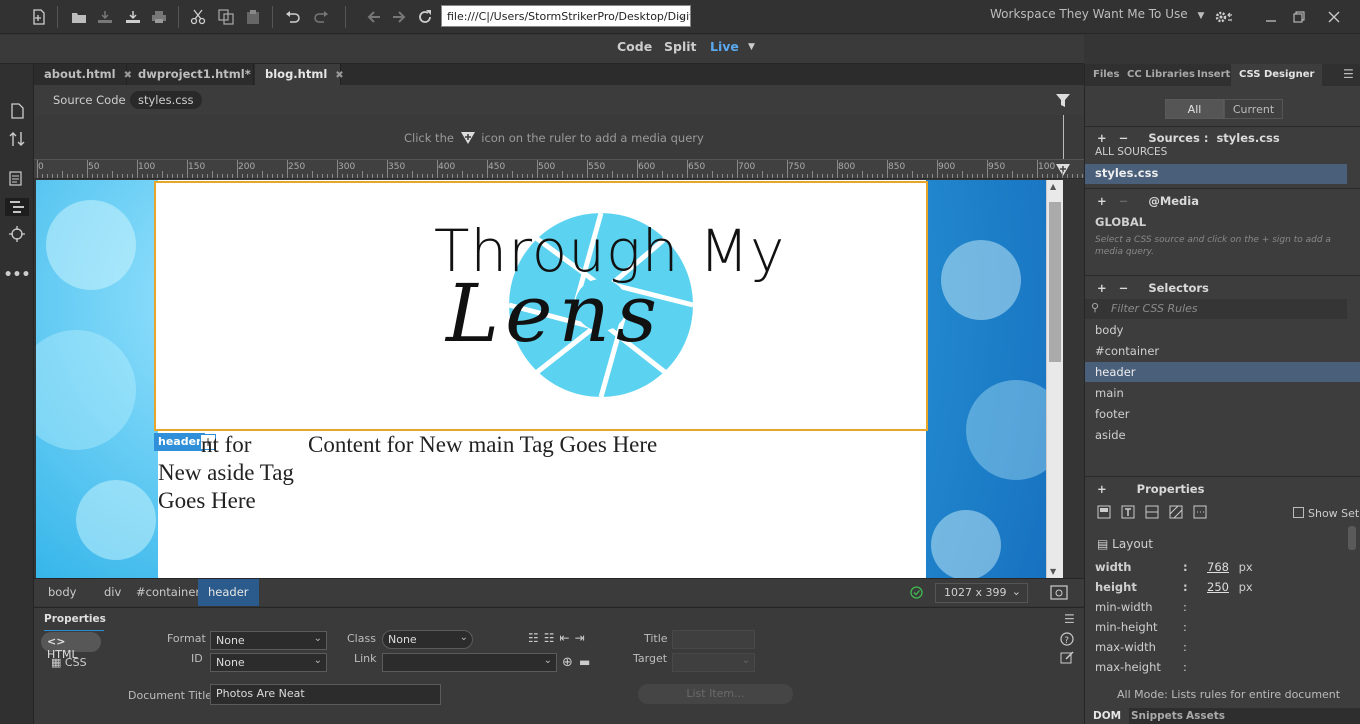 The height and width of the screenshot is (724, 1360). Describe the element at coordinates (1194, 109) in the screenshot. I see `all-mode-button: All` at that location.